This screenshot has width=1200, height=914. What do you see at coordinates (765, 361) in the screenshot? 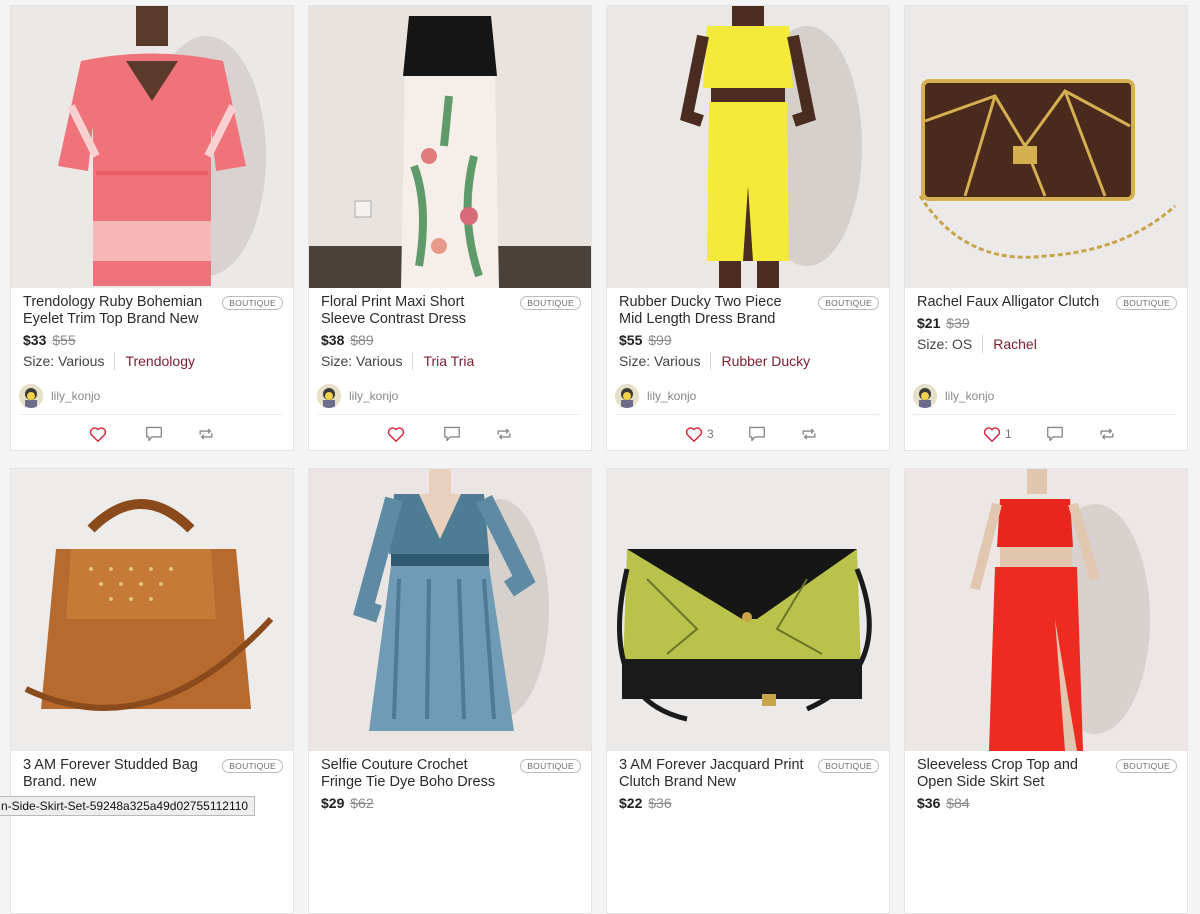
I see `brand-link: Rubber Ducky` at bounding box center [765, 361].